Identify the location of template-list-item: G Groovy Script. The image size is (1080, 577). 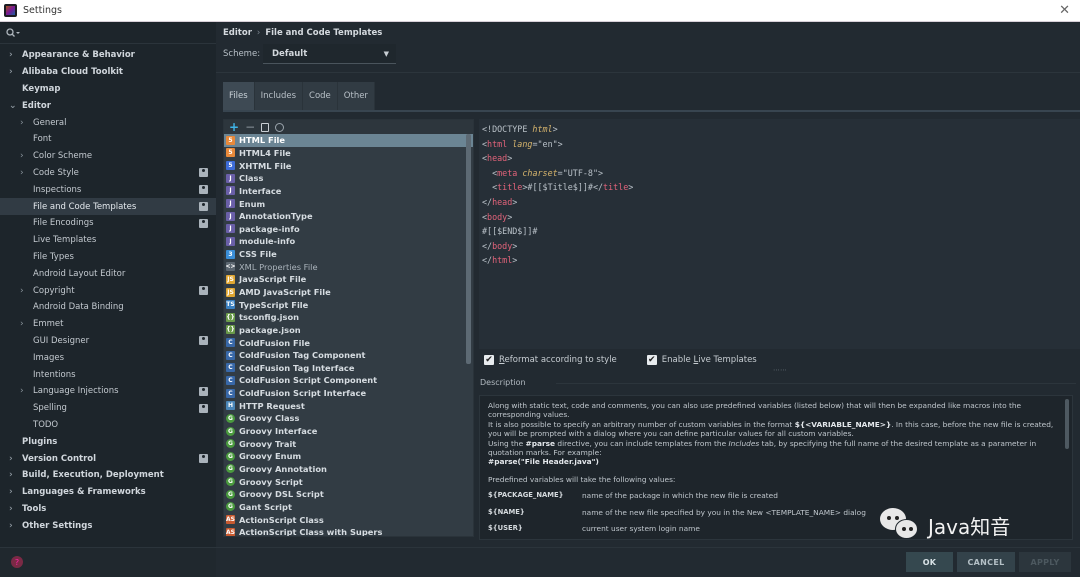
(348, 481).